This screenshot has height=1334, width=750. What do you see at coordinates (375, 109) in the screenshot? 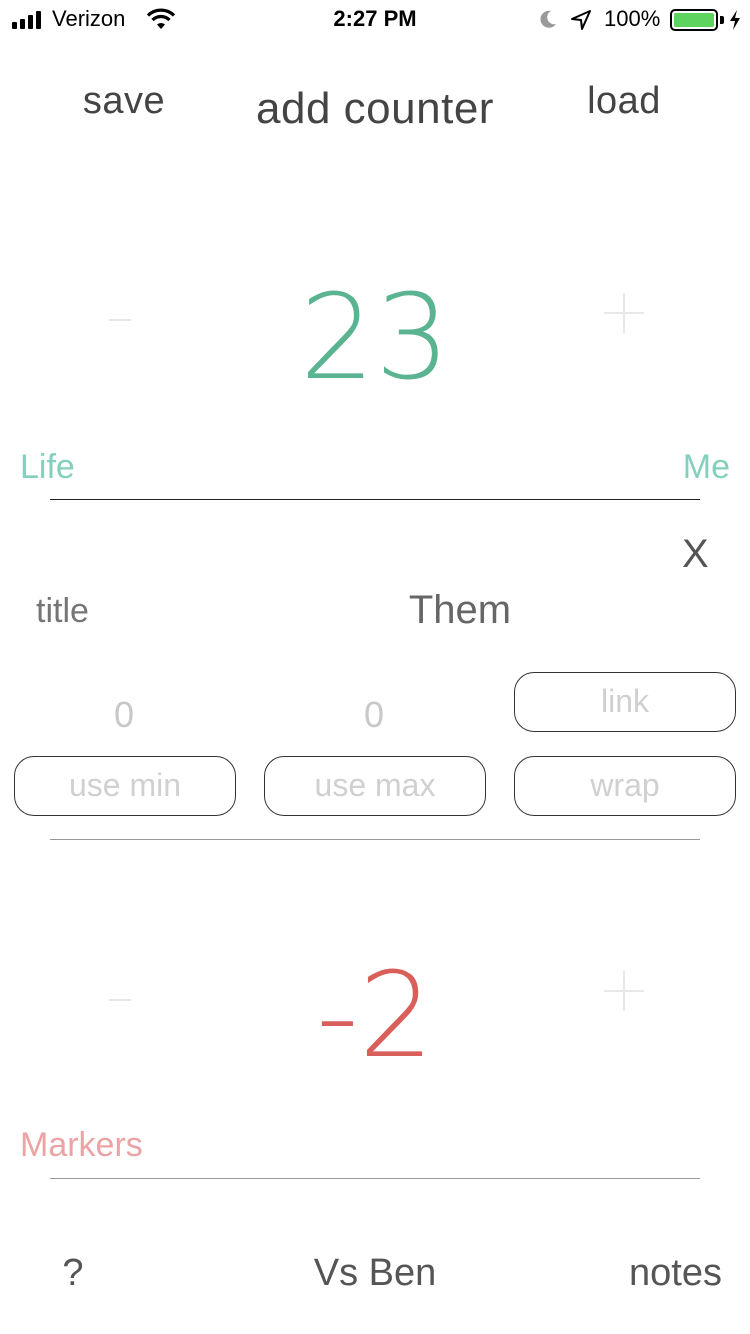
I see `add-counter-button: add counter` at bounding box center [375, 109].